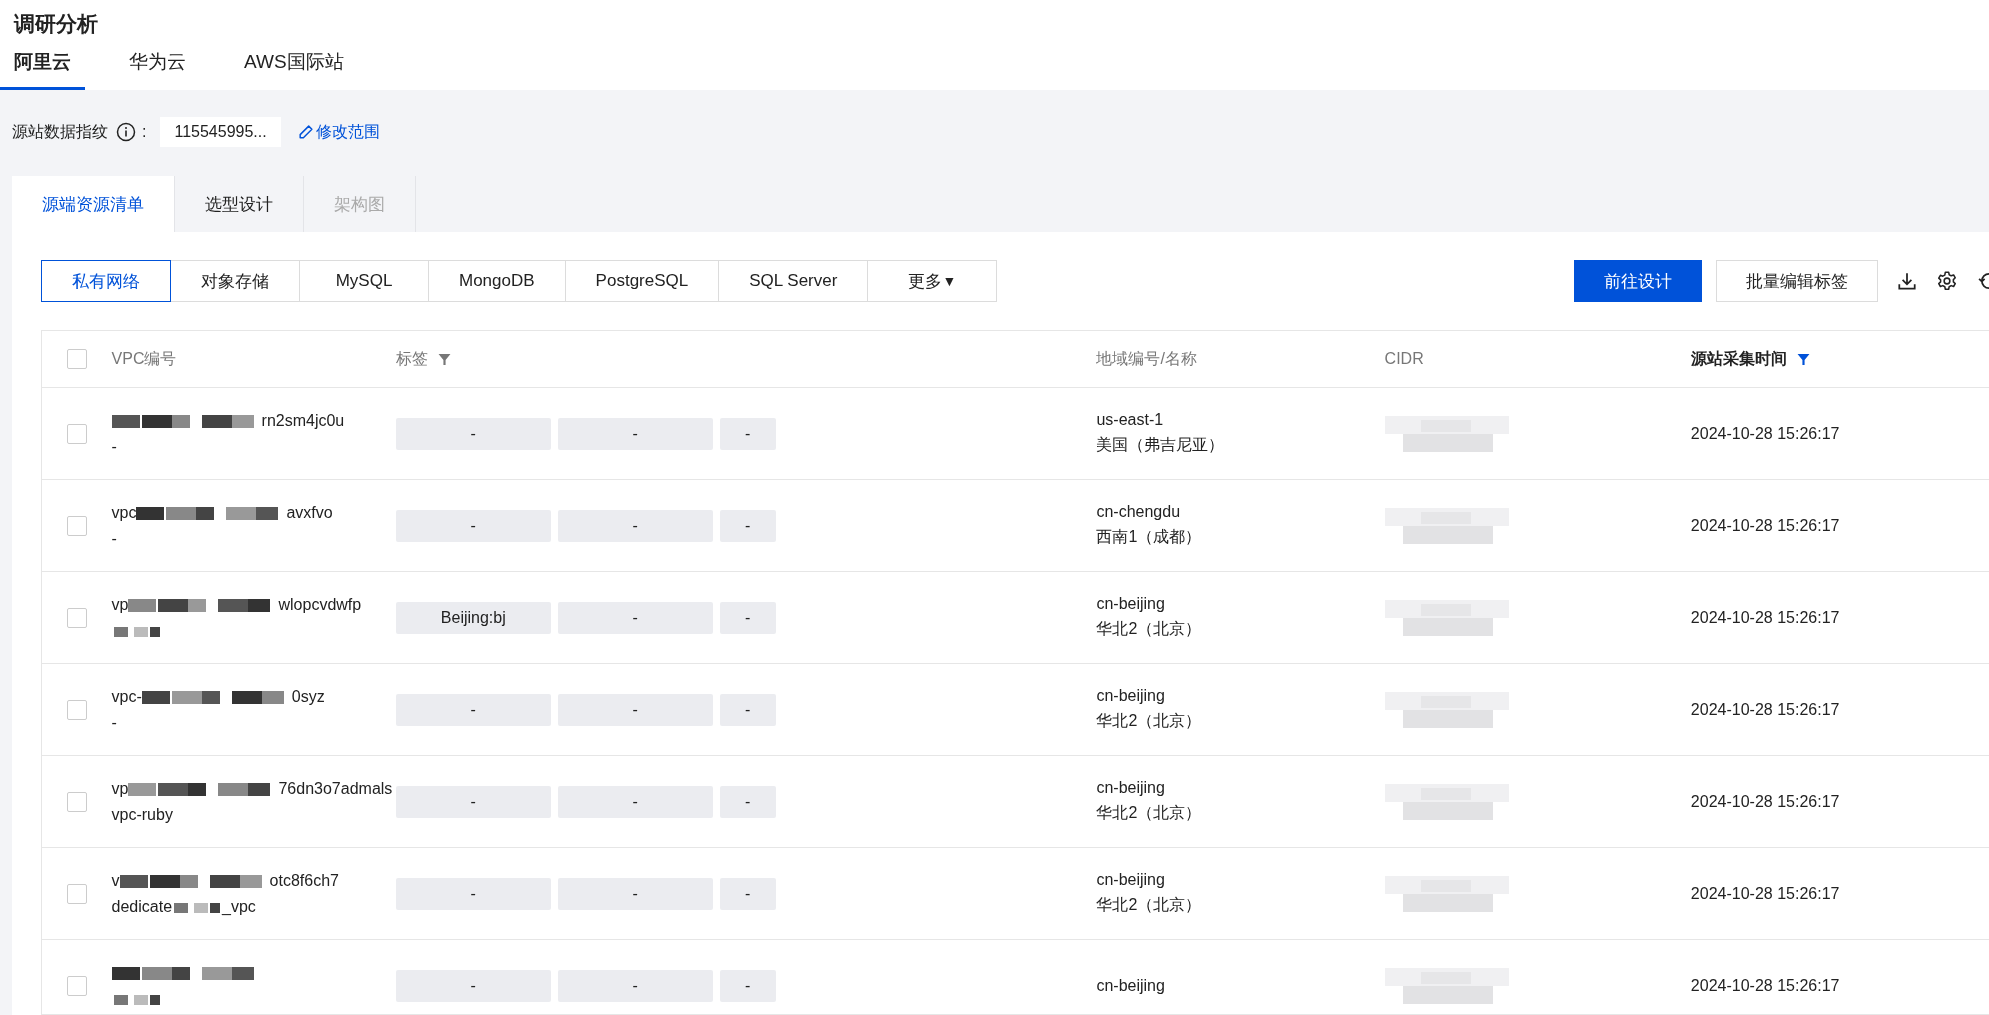 This screenshot has height=1015, width=1989. Describe the element at coordinates (473, 617) in the screenshot. I see `tag-chip: Beijing:bj` at that location.